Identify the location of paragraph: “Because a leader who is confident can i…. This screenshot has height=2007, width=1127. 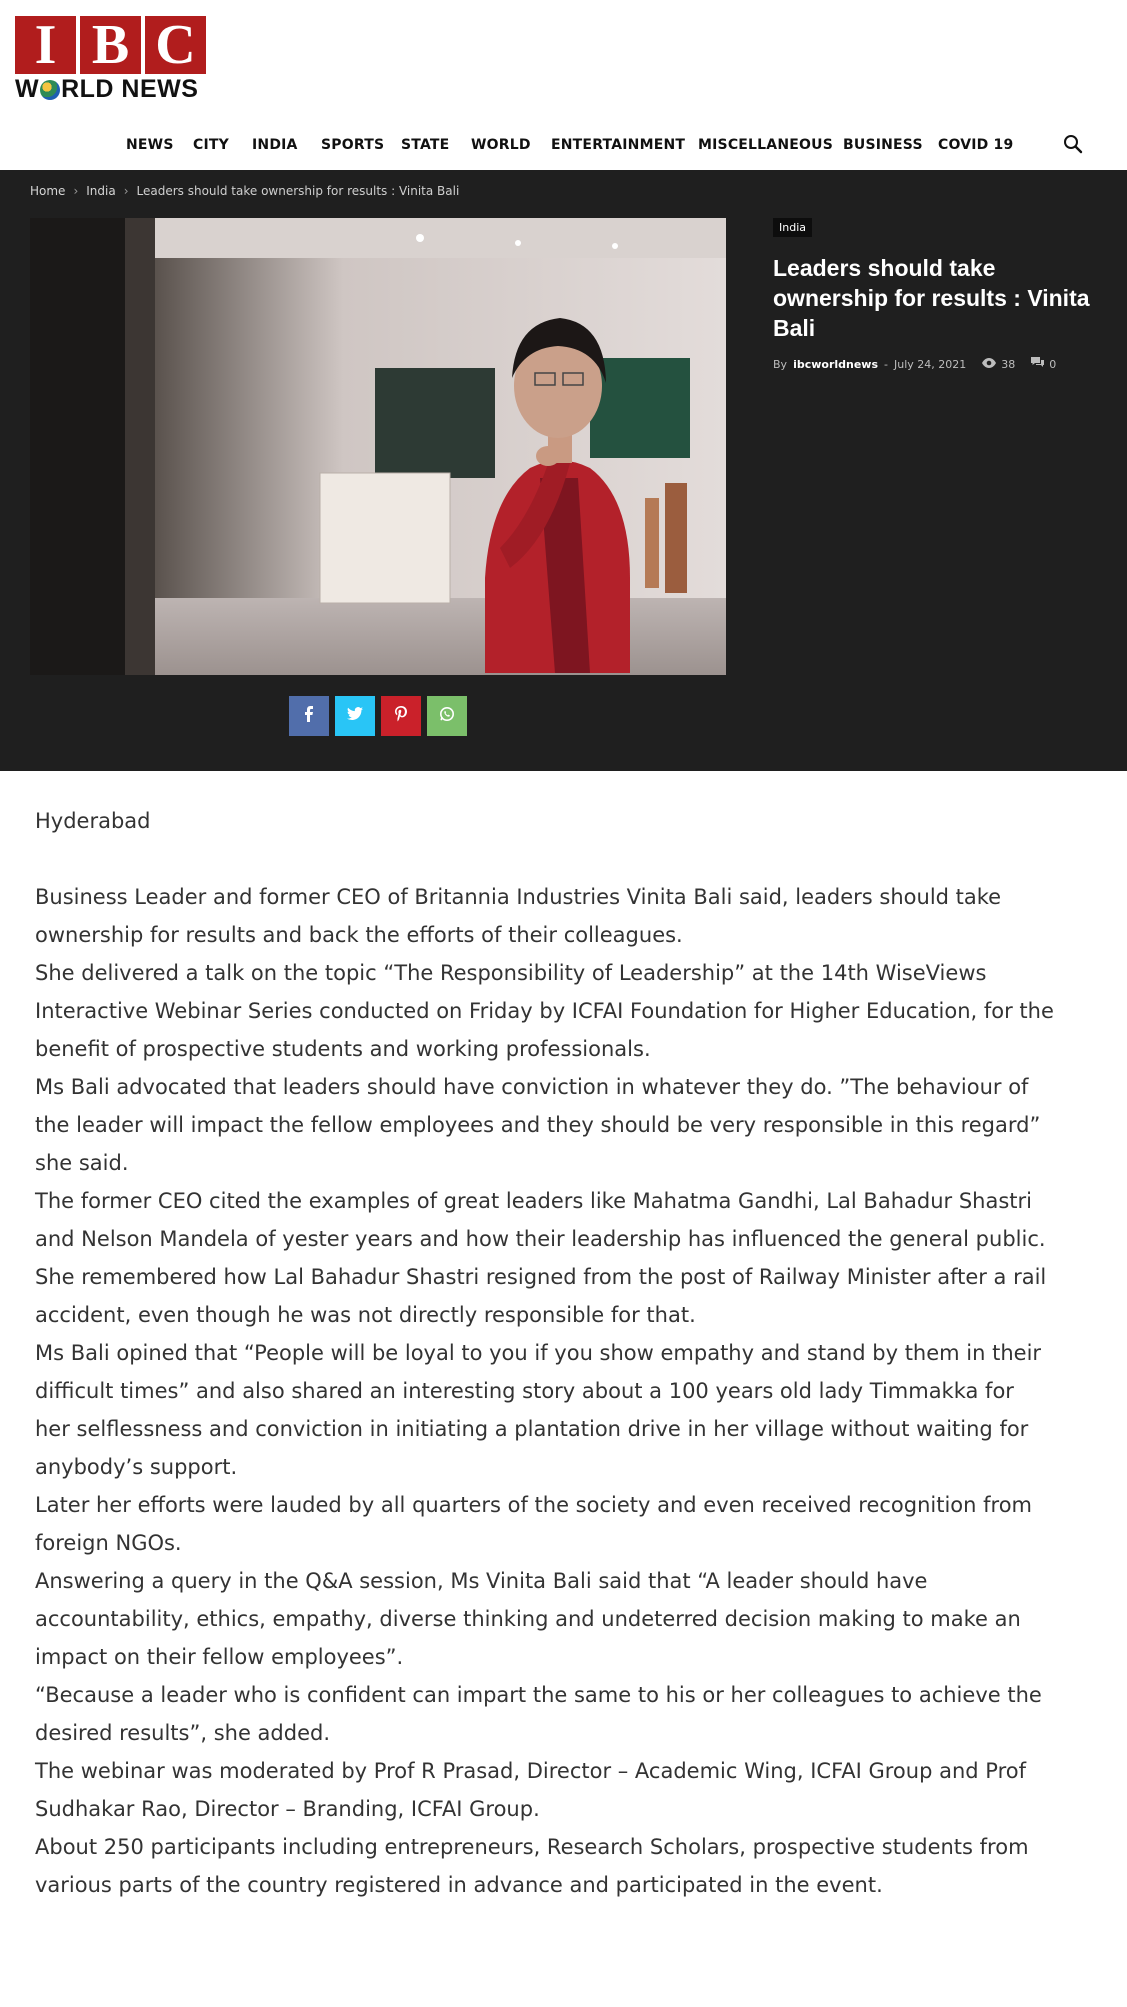
(538, 1714).